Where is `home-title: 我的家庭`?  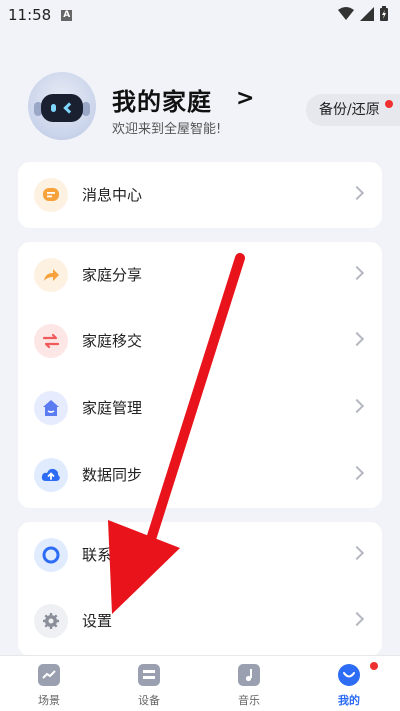 home-title: 我的家庭 is located at coordinates (162, 99).